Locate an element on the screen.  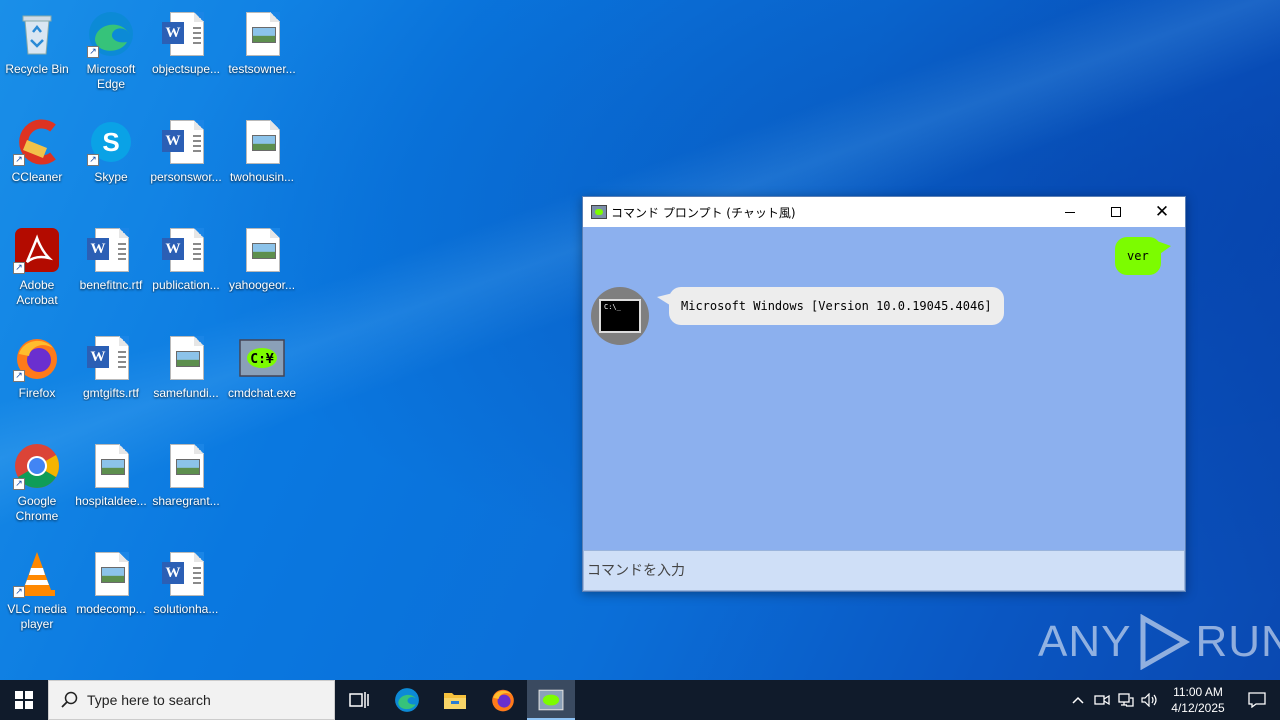
desktop-icon-label: Microsoft Edge is located at coordinates (111, 76).